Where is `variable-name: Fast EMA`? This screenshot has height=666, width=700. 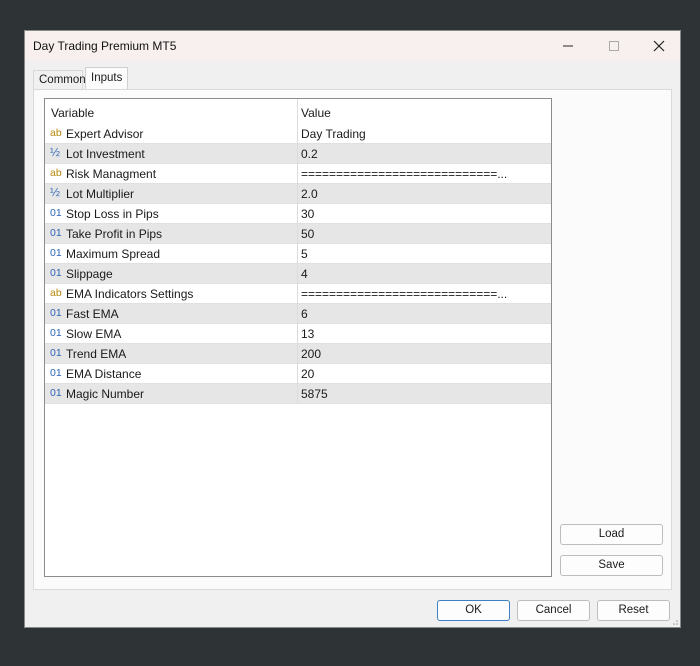
variable-name: Fast EMA is located at coordinates (92, 314).